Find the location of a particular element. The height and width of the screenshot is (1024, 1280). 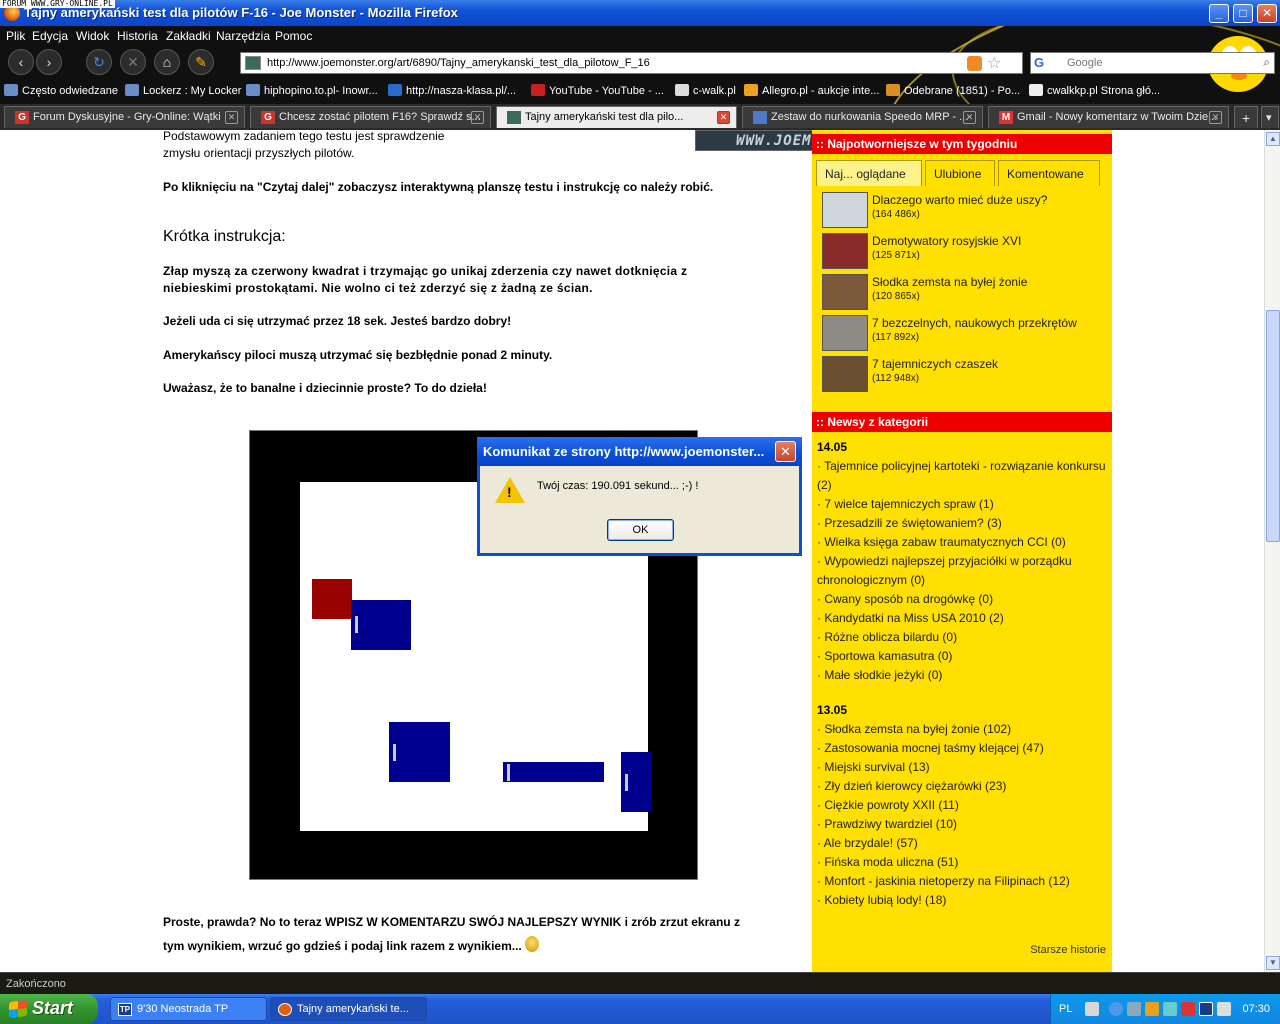

menu-tools: Narzędzia is located at coordinates (243, 36).